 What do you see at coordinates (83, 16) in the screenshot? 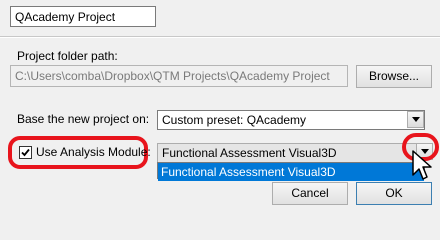
I see `project-name-input: QAcademy Project` at bounding box center [83, 16].